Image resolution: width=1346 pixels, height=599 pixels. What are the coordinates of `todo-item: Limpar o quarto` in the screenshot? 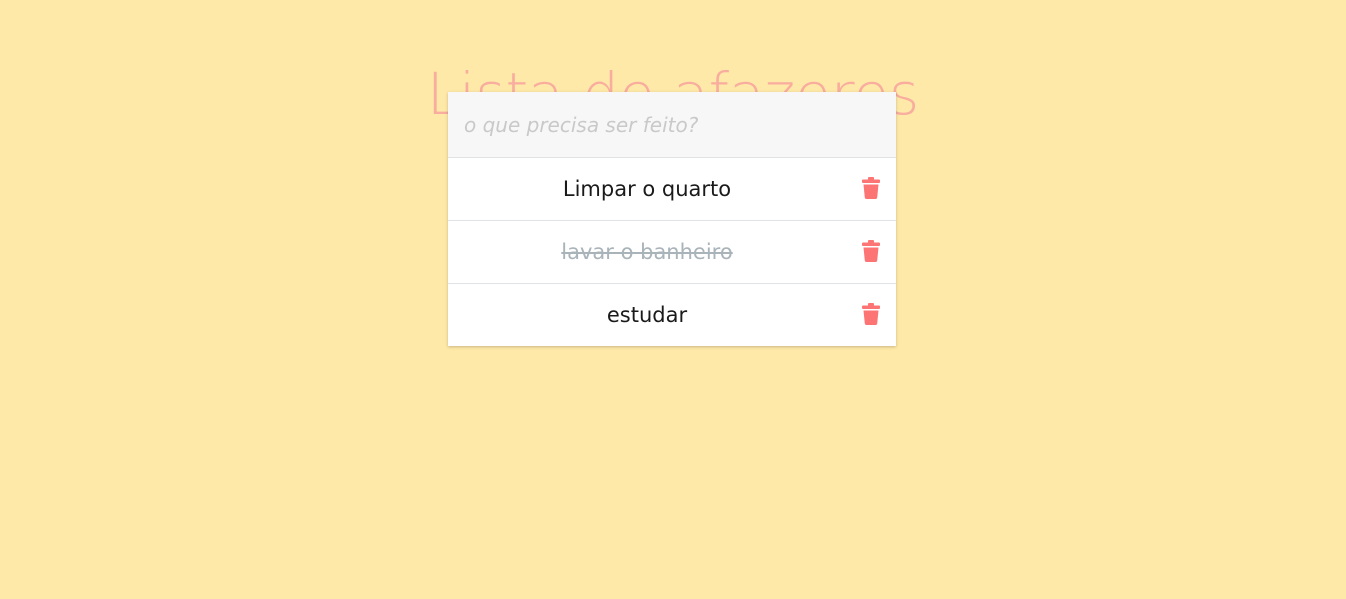 It's located at (672, 189).